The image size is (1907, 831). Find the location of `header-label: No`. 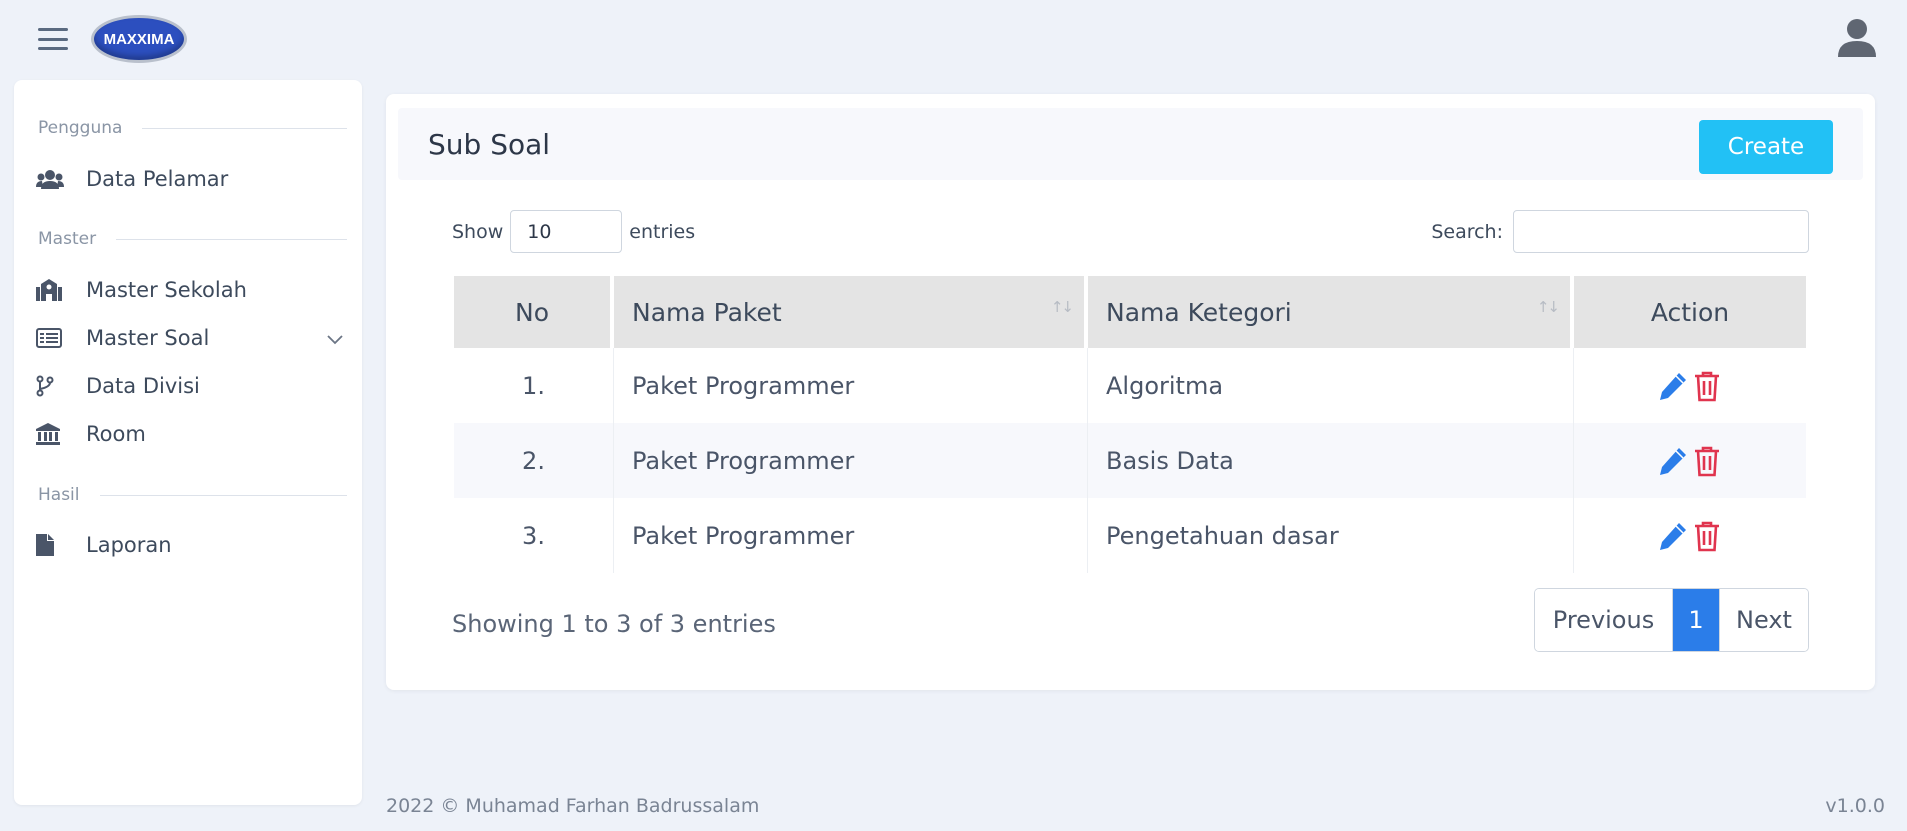

header-label: No is located at coordinates (532, 312).